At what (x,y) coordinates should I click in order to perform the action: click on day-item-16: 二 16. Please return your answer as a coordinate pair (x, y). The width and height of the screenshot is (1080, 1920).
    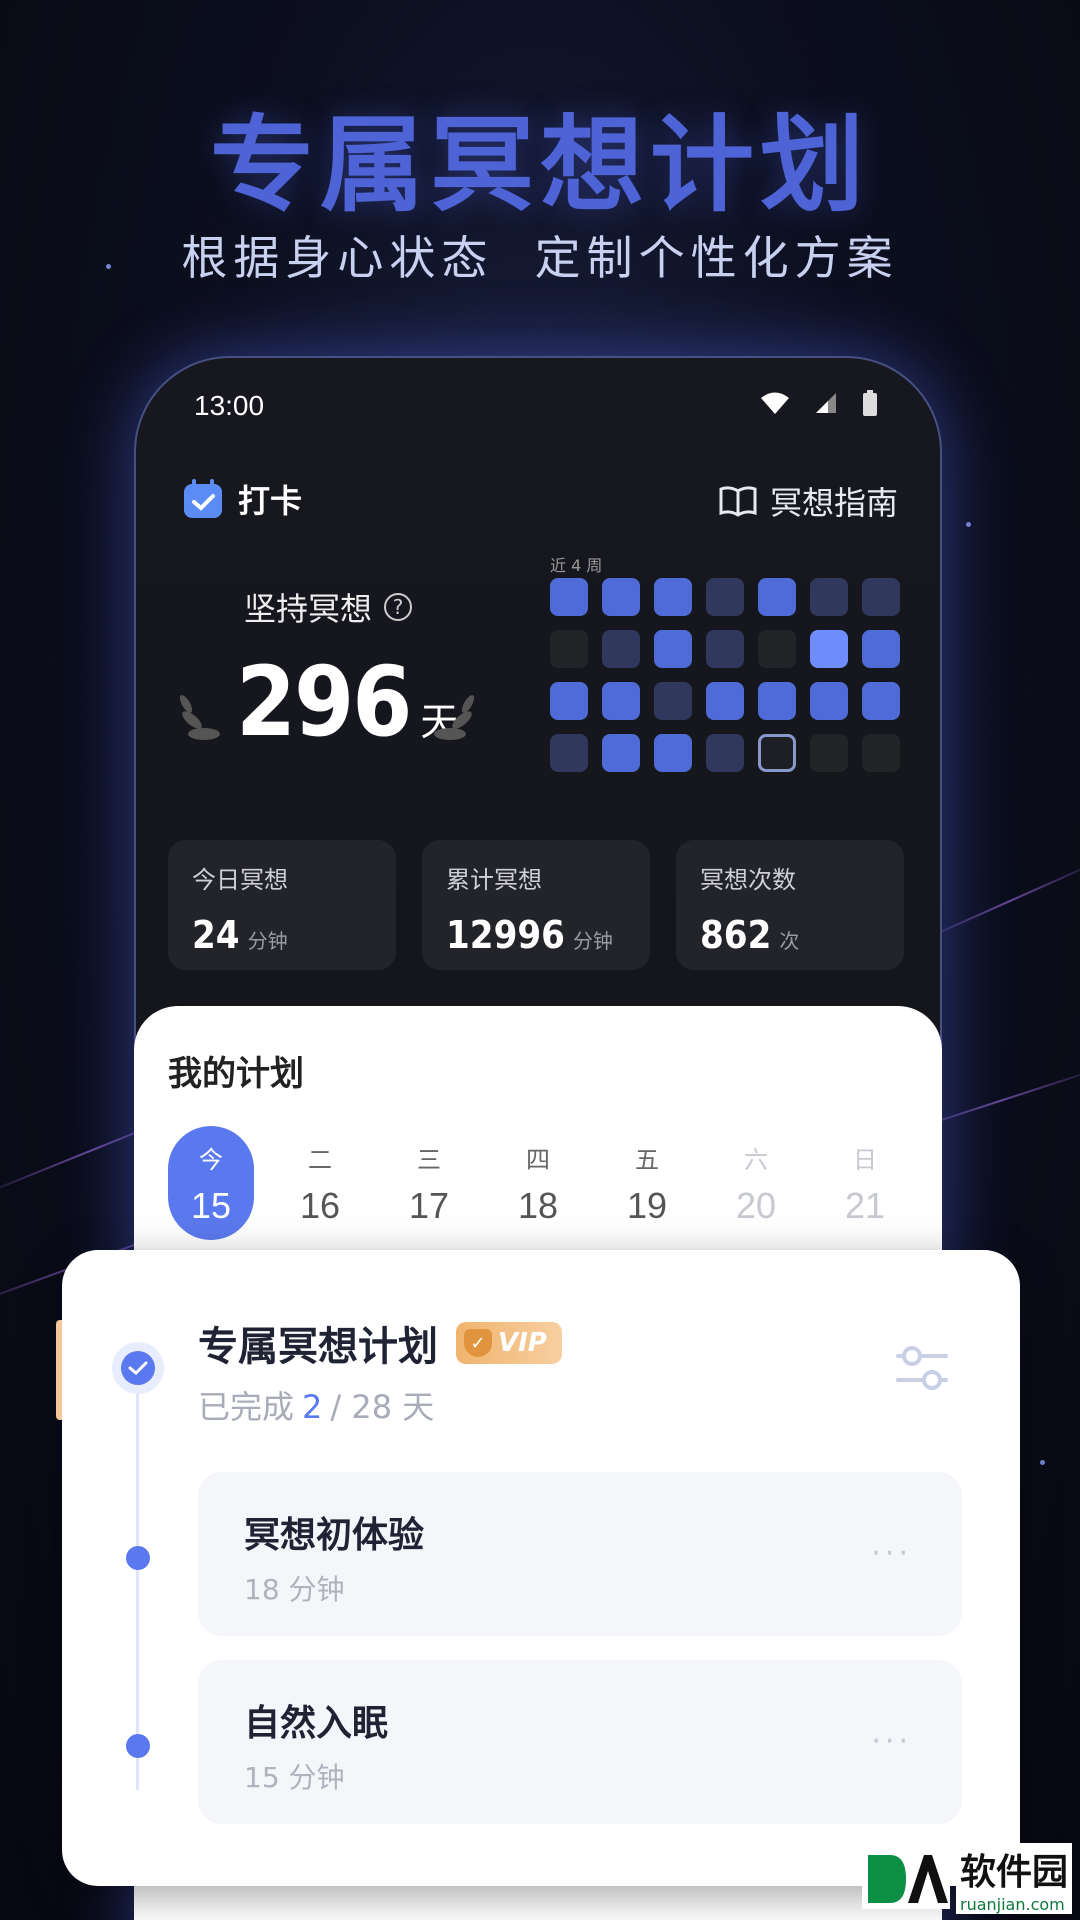
    Looking at the image, I should click on (320, 1183).